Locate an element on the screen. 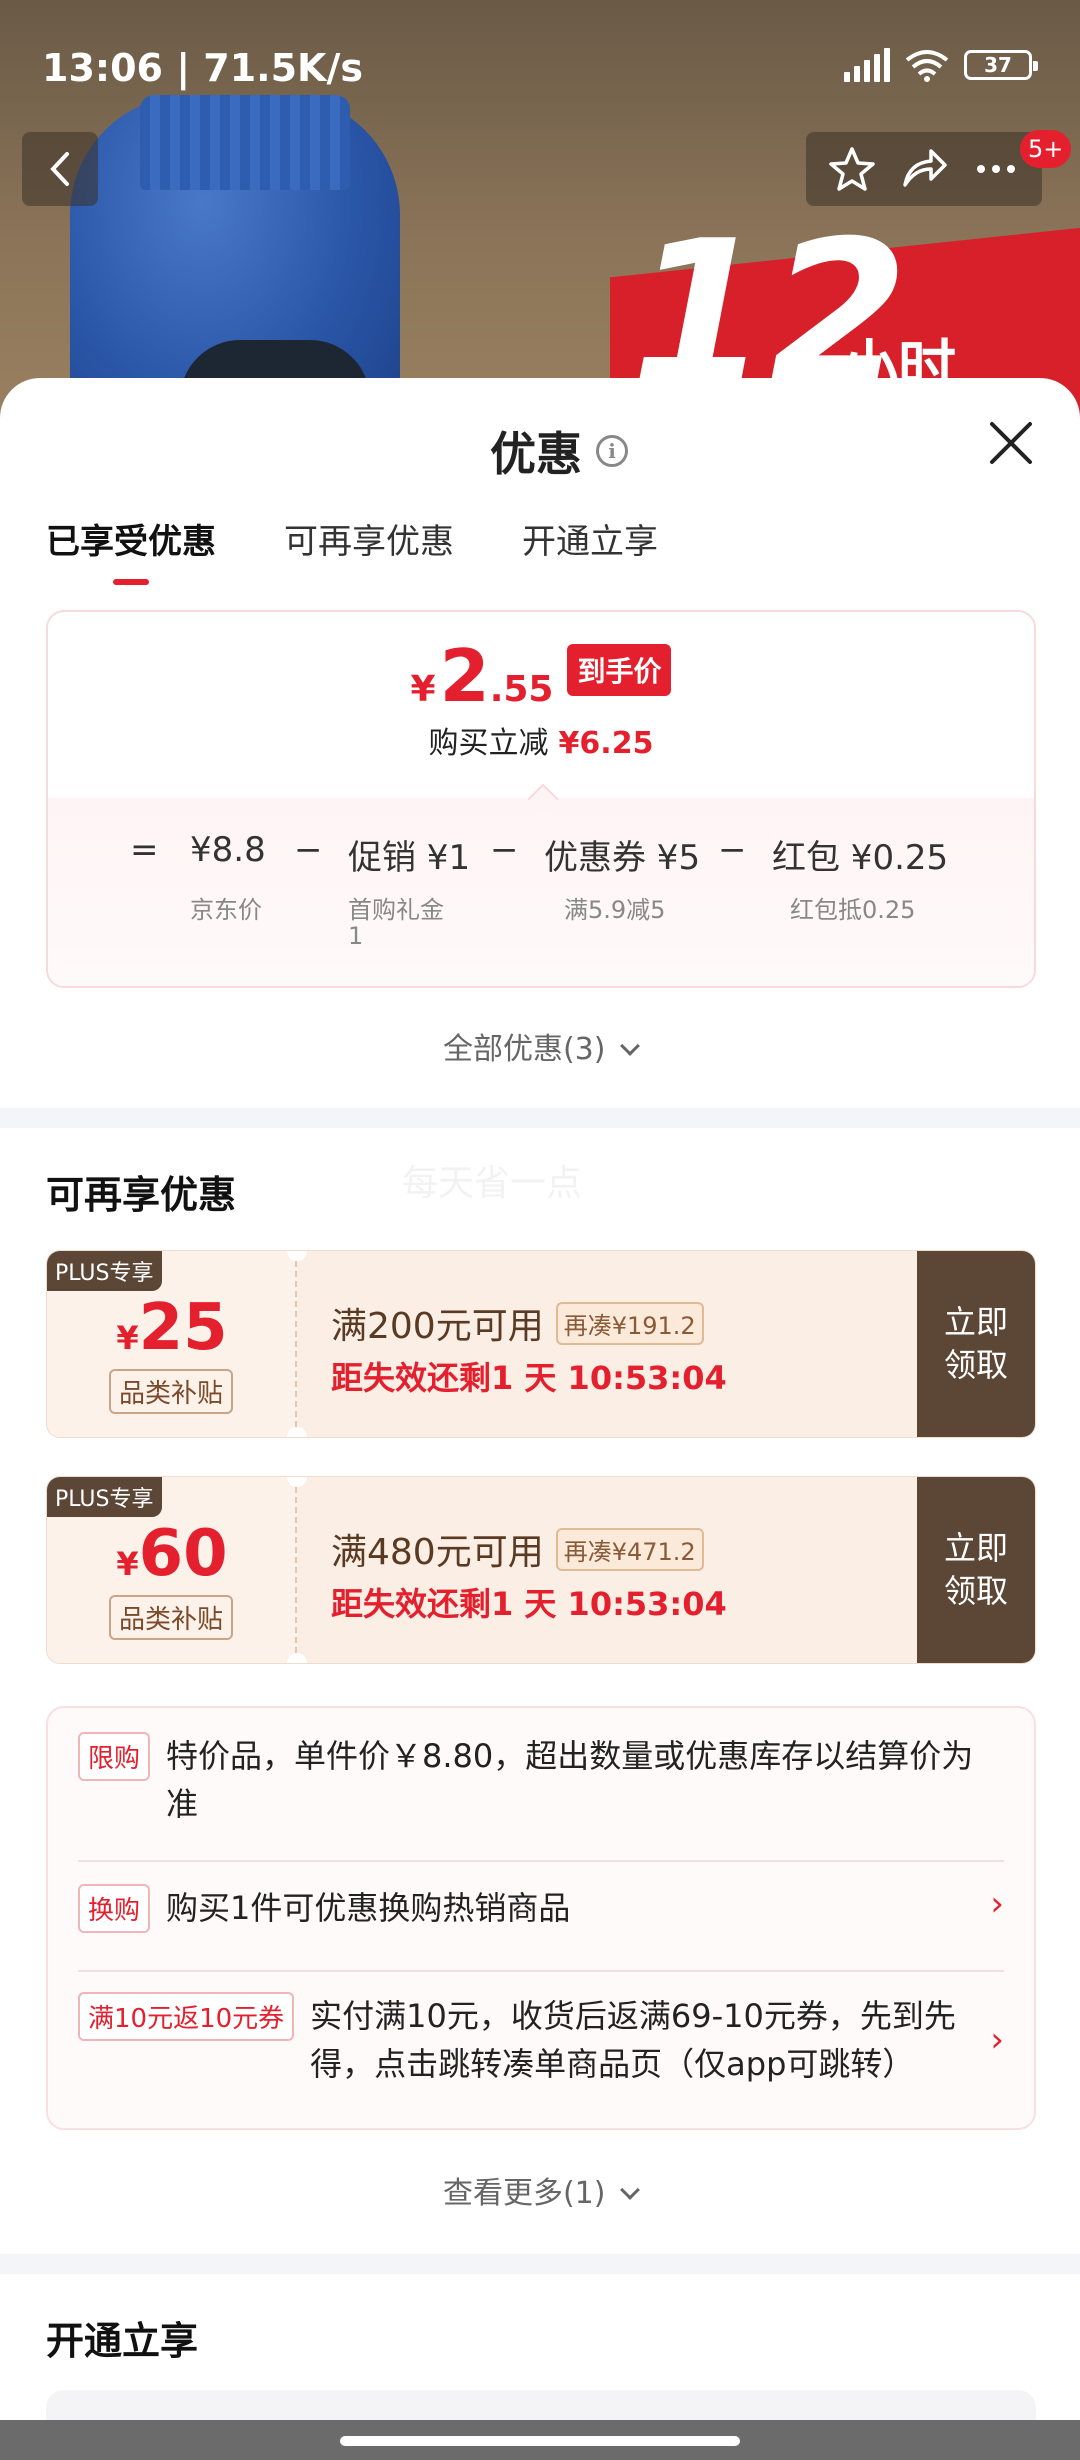 The height and width of the screenshot is (2460, 1080). coupon-condition: 满200元可用 再凑¥191.2 is located at coordinates (517, 1323).